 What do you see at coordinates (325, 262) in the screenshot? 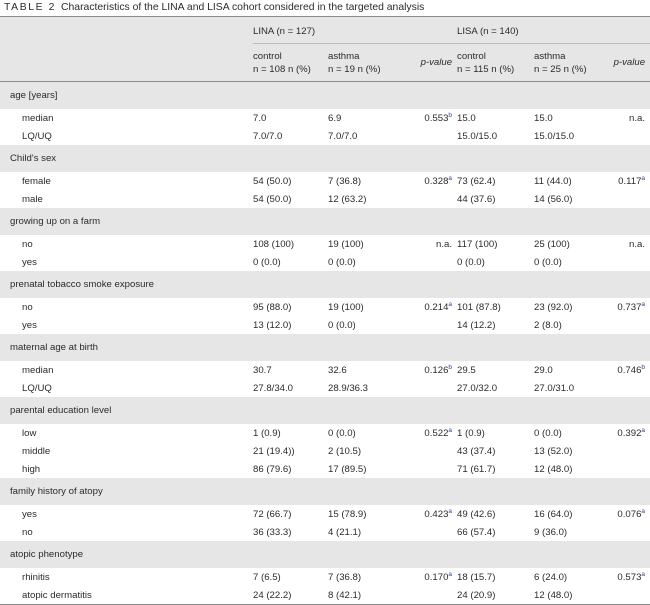
I see `table-row: yes 0 (0.0) 0 (0.0) 0 (0.0) 0 (0.0)` at bounding box center [325, 262].